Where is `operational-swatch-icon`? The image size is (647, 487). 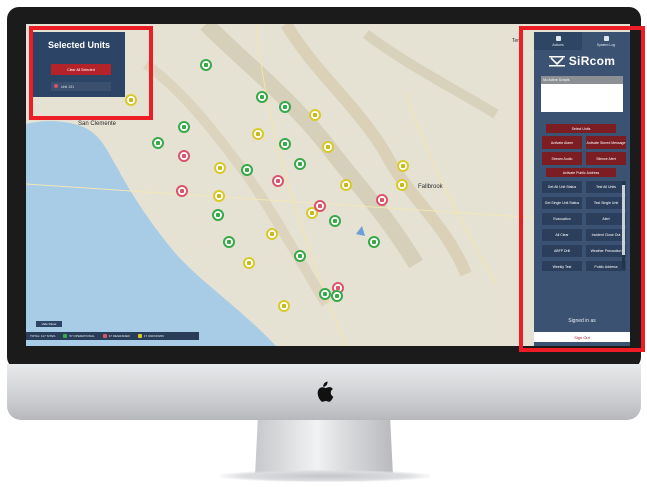 operational-swatch-icon is located at coordinates (65, 336).